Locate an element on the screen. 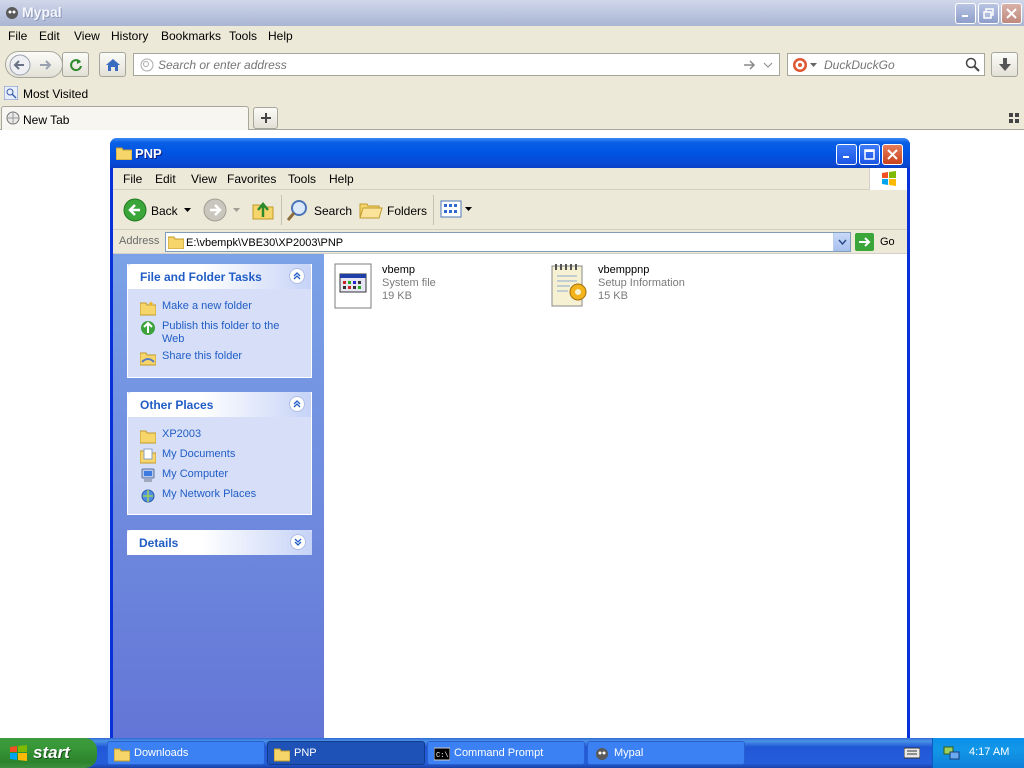 Image resolution: width=1024 pixels, height=768 pixels. new-tab-button is located at coordinates (265, 118).